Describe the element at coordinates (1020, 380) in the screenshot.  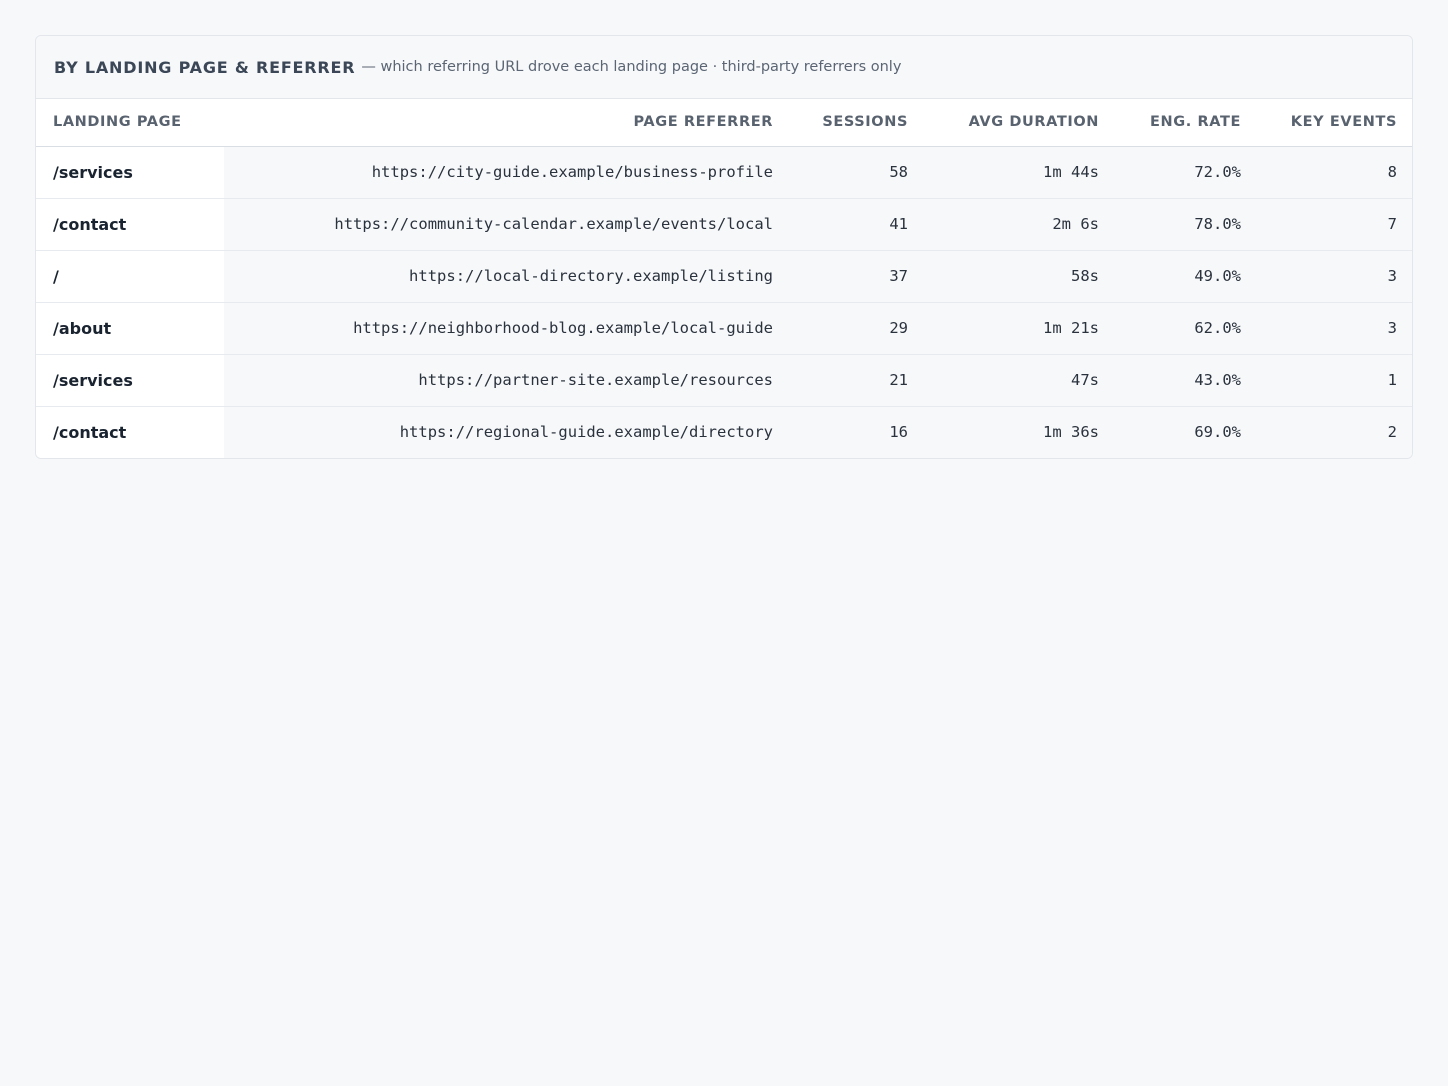
I see `avg-duration-cell: 47s` at that location.